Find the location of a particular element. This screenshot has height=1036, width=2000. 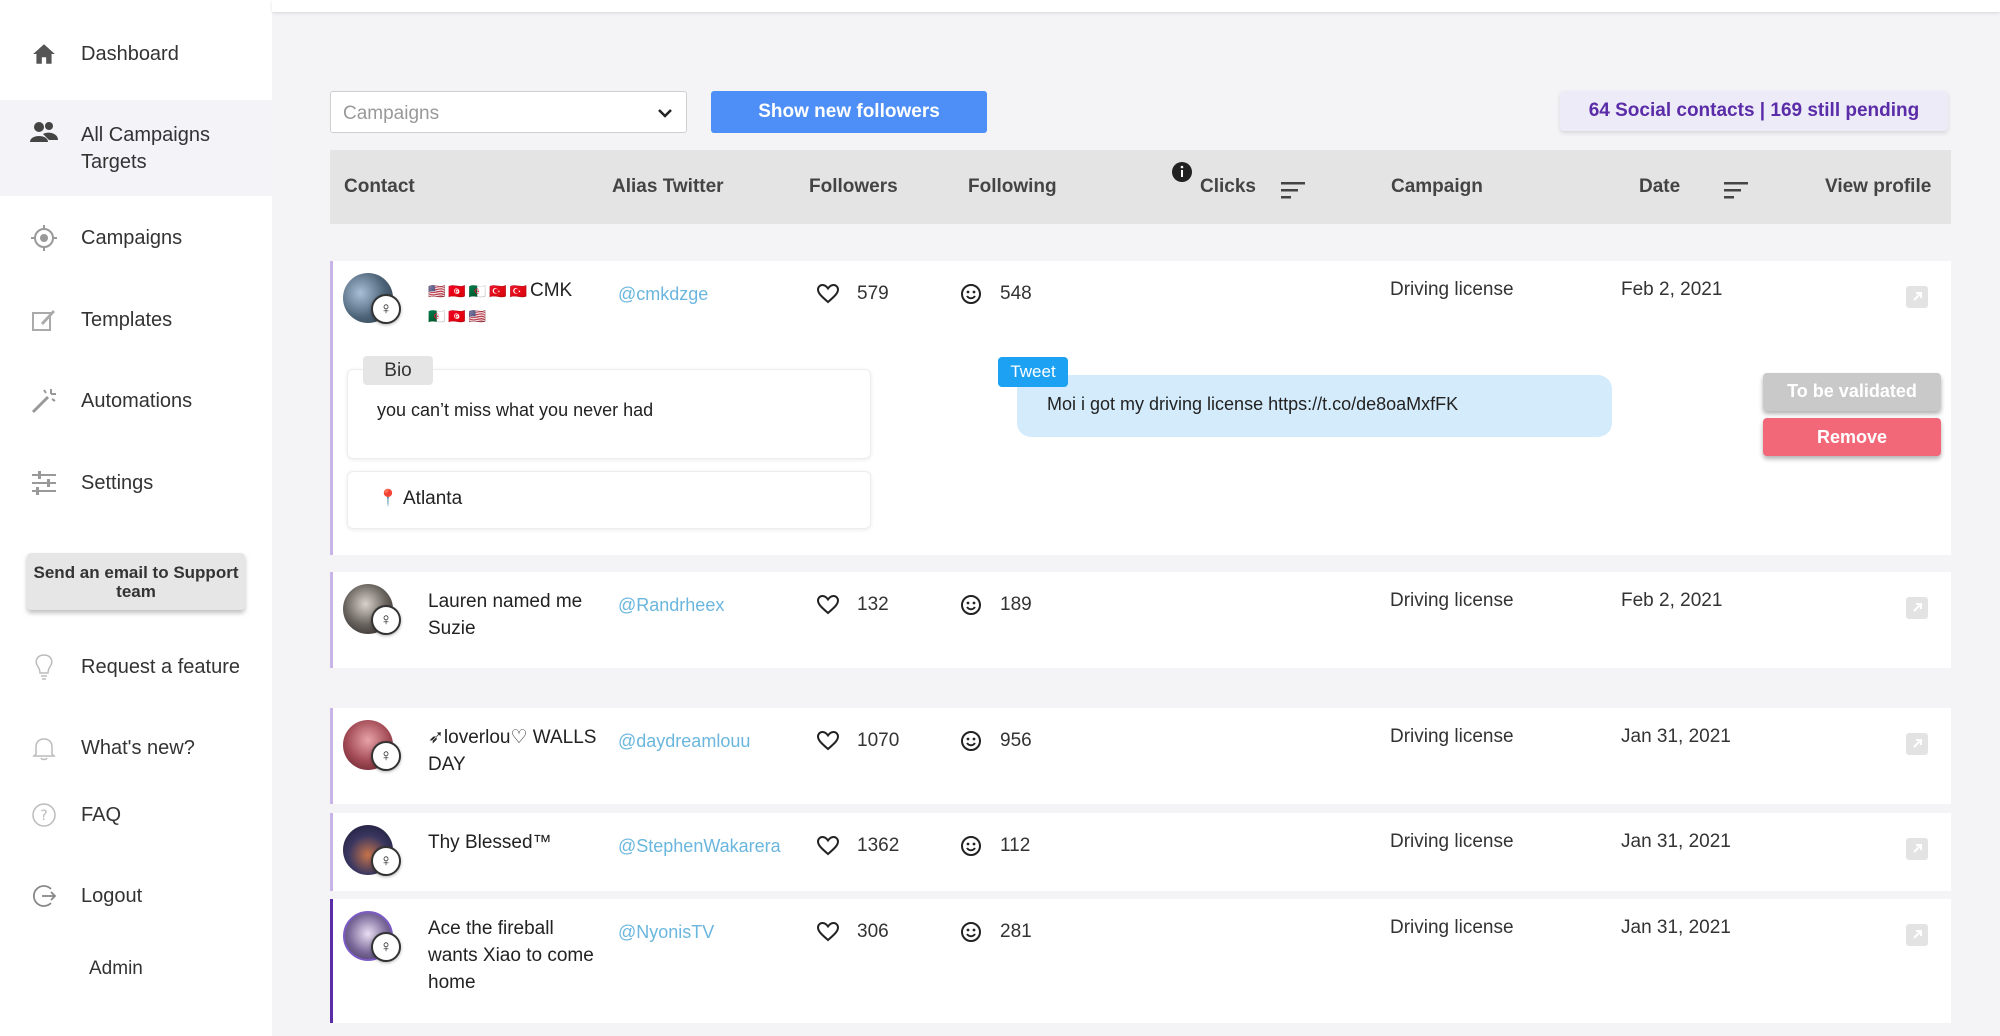

sidebar-item-whats-new: What's new? is located at coordinates (136, 748).